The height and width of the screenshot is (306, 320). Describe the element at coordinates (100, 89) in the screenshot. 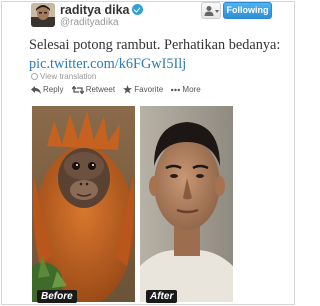

I see `retweet-label: Retweet` at that location.